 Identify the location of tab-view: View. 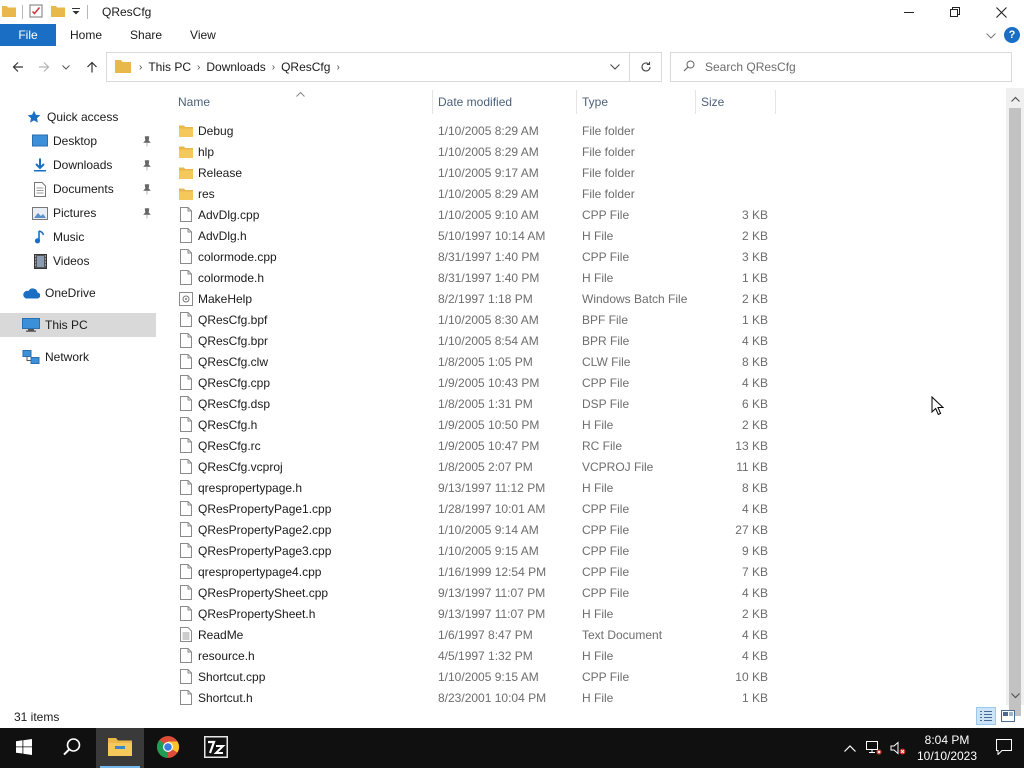
(203, 35).